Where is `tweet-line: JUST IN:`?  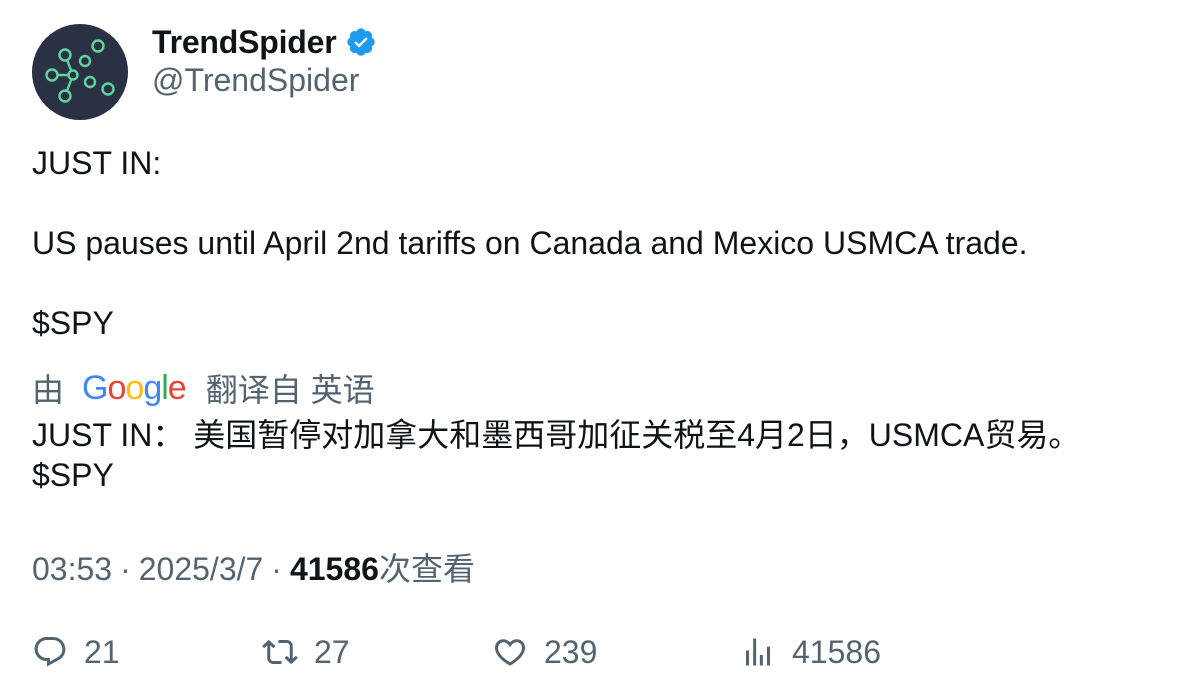 tweet-line: JUST IN: is located at coordinates (97, 163).